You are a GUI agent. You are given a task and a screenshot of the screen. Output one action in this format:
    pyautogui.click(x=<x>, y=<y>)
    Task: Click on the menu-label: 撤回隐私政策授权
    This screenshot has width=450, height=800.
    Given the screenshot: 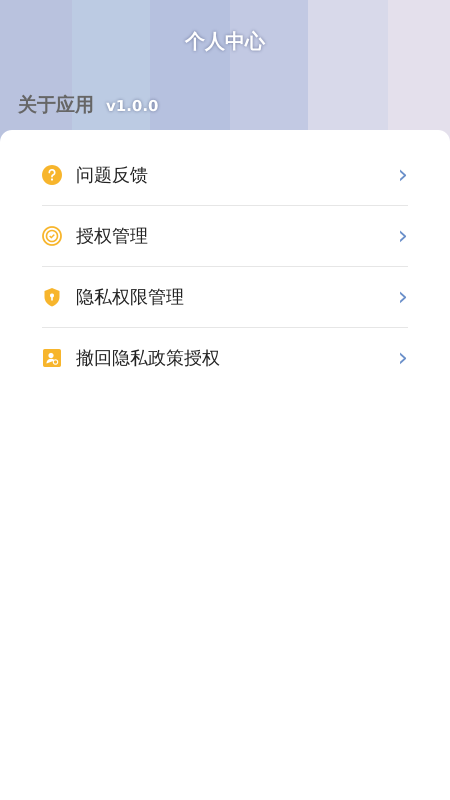 What is the action you would take?
    pyautogui.click(x=148, y=358)
    